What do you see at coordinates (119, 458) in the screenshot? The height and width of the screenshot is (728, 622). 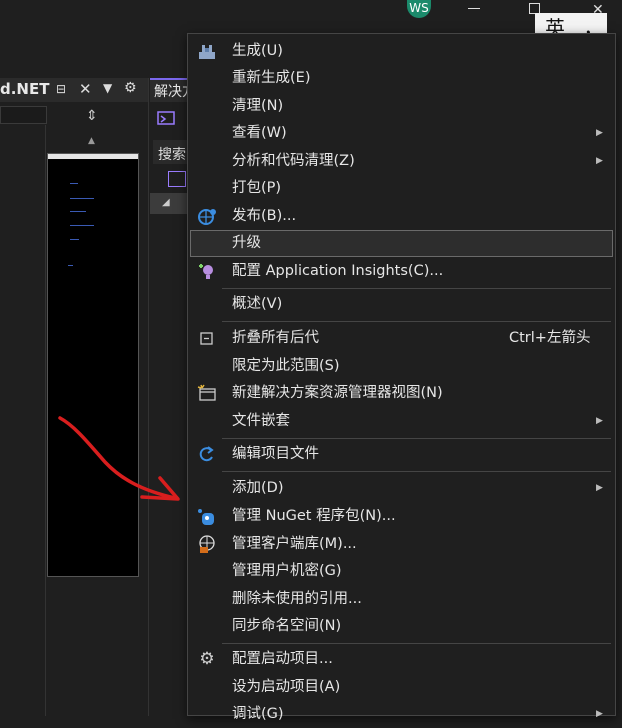 I see `annotation-arrow-icon` at bounding box center [119, 458].